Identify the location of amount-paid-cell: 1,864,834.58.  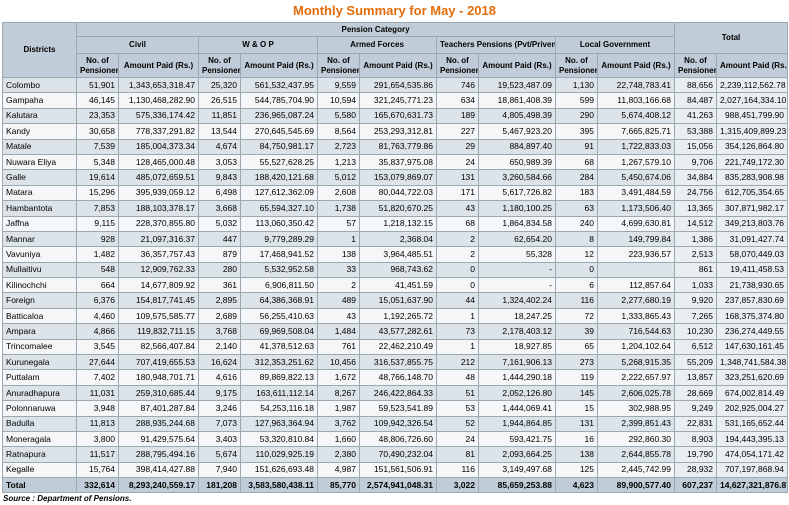
(517, 223).